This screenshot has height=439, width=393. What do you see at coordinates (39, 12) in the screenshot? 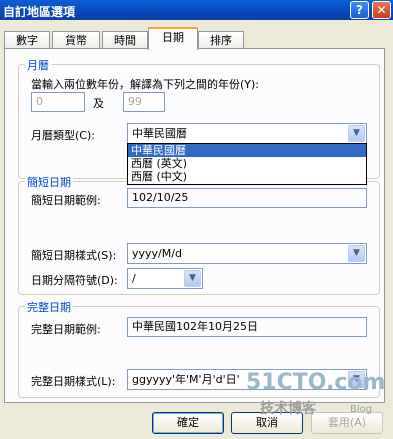
I see `window-title: 自訂地區選項` at bounding box center [39, 12].